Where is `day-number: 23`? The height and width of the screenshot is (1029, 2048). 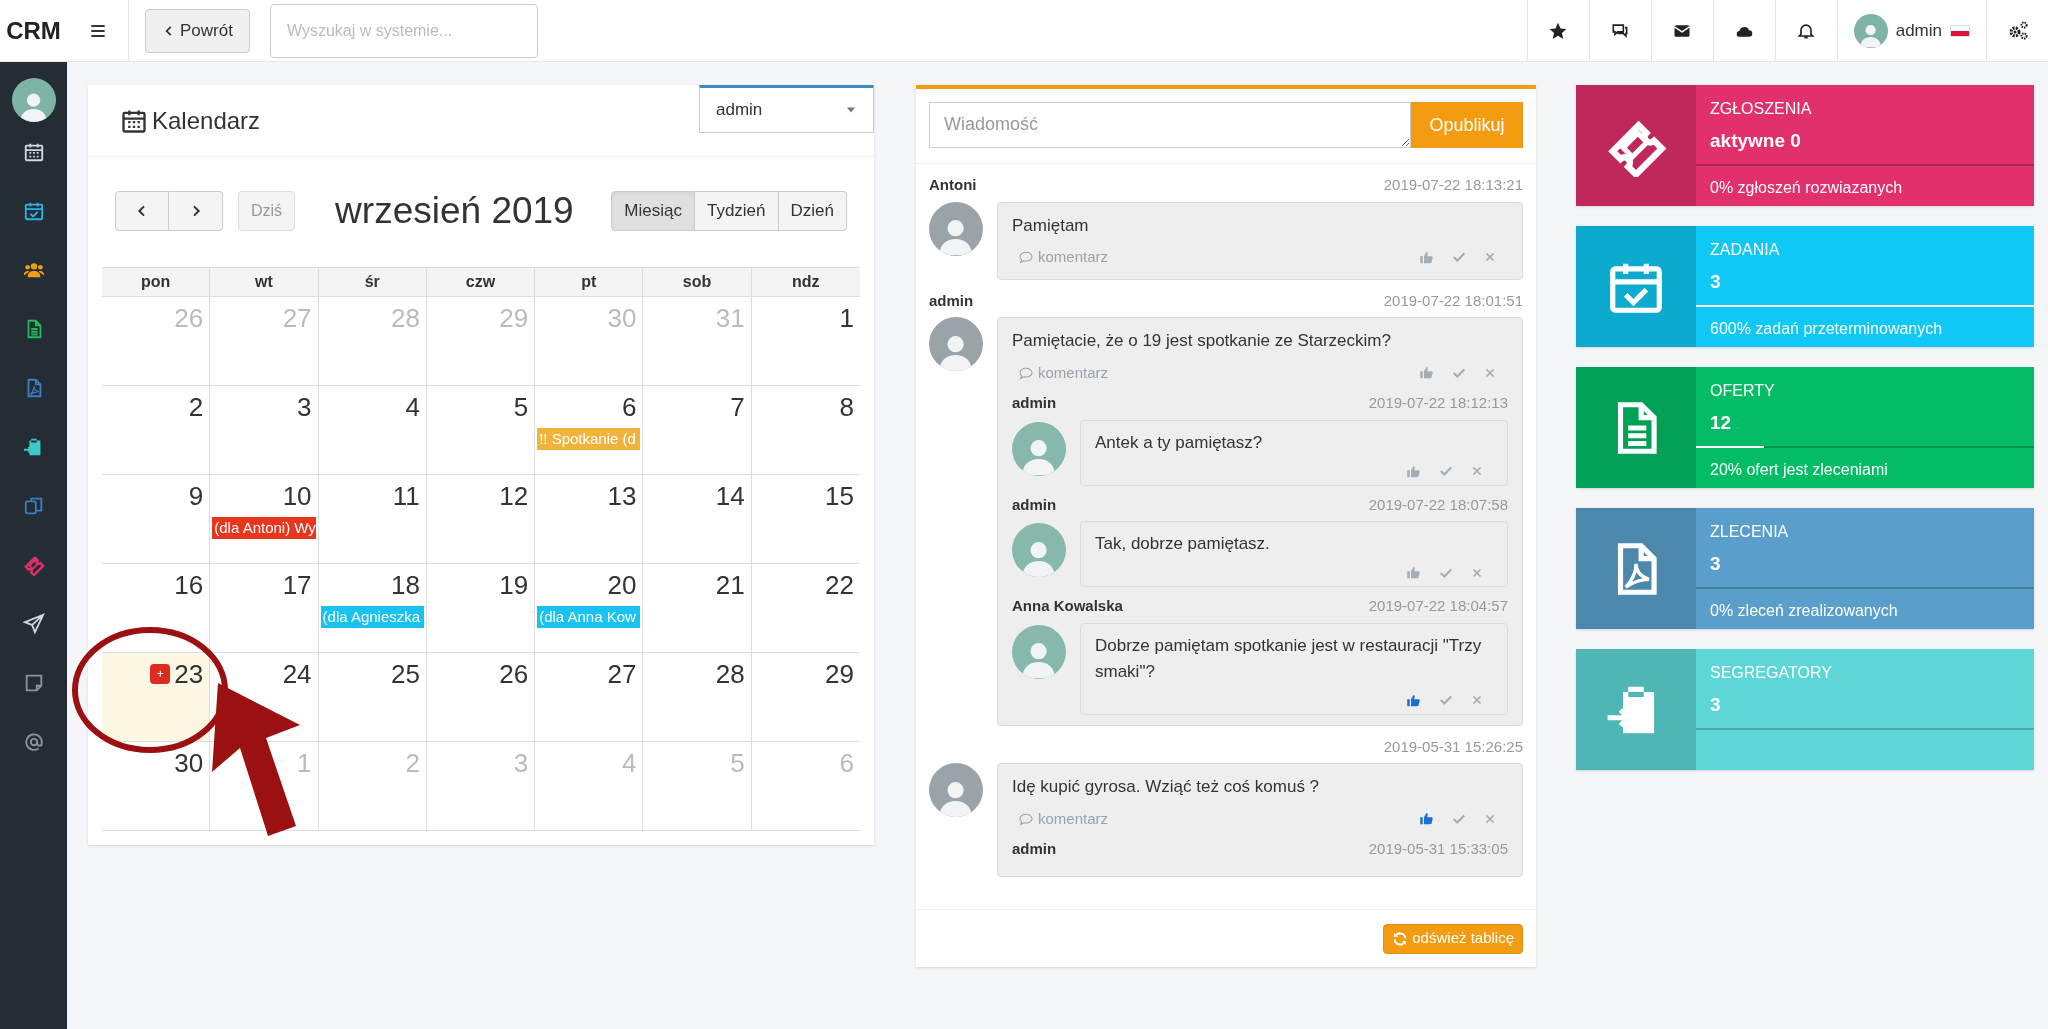 day-number: 23 is located at coordinates (189, 673).